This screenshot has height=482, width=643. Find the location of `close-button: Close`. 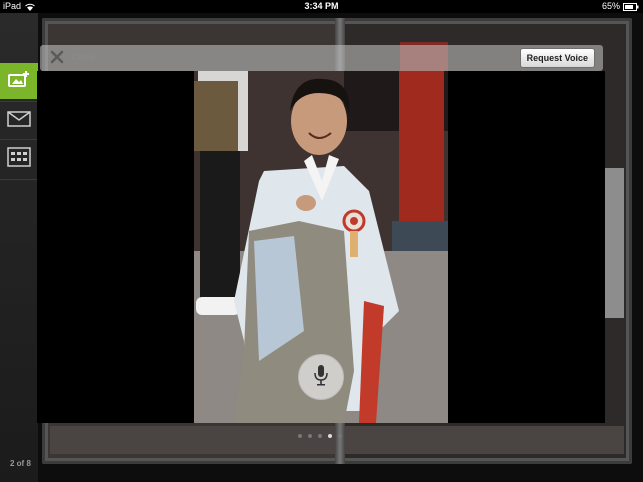

close-button: Close is located at coordinates (83, 57).